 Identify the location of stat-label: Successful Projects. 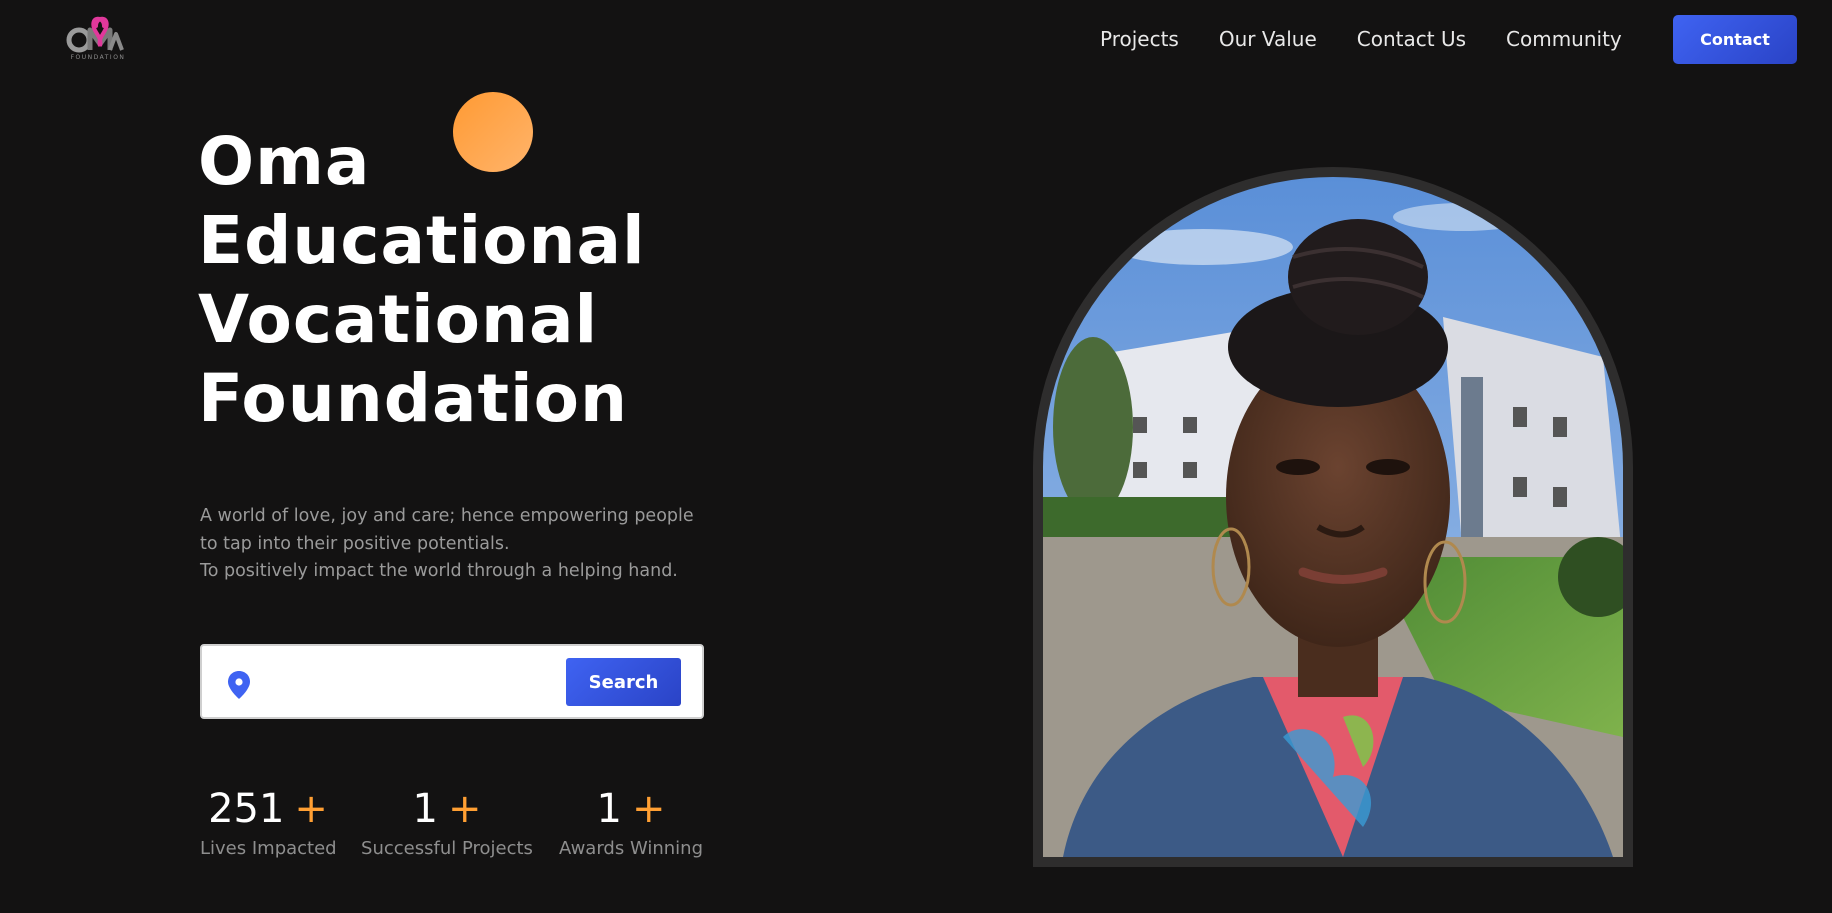
(447, 848).